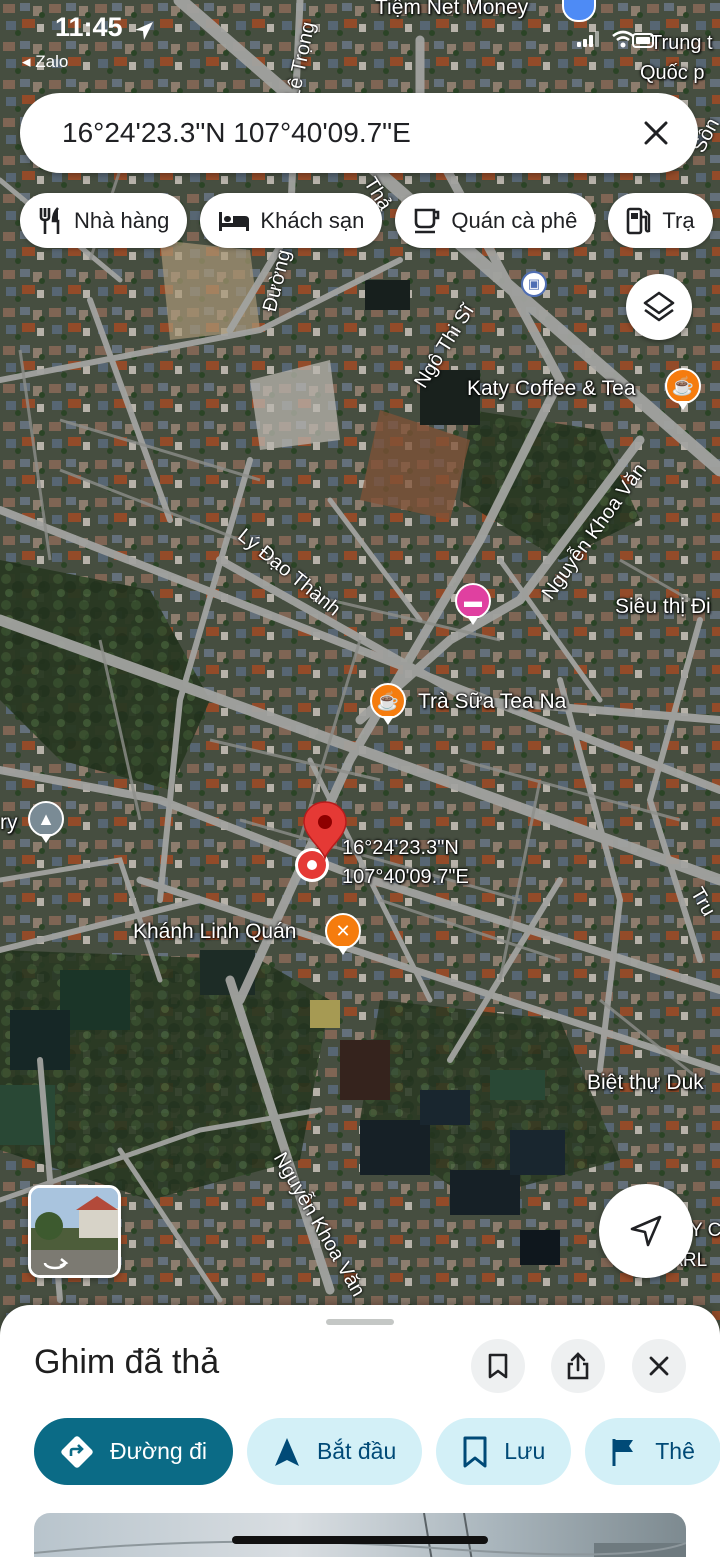  I want to click on start-button: Bắt đầu, so click(334, 1451).